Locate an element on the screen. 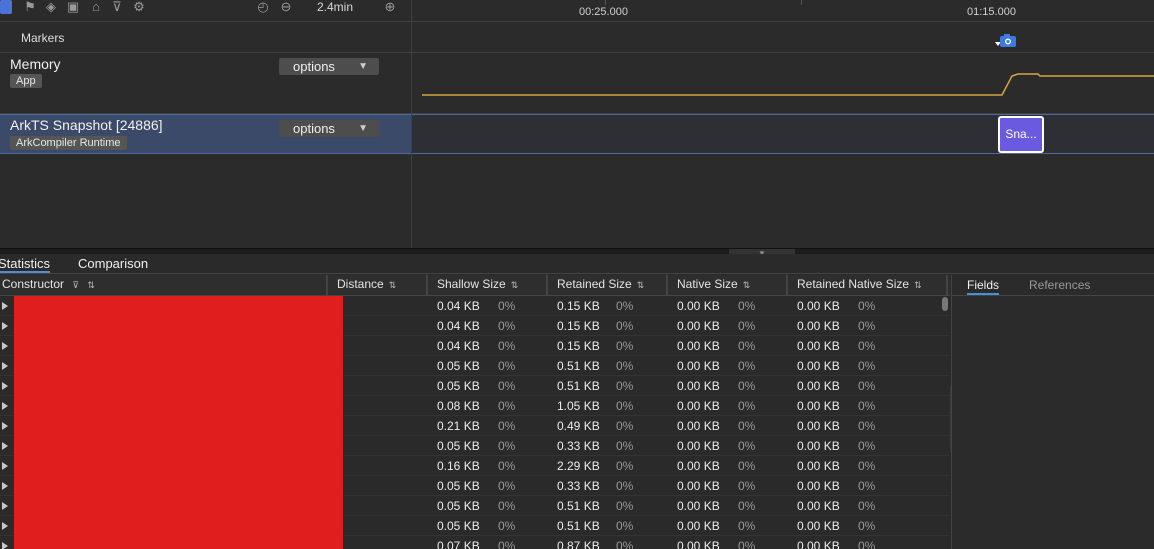 Image resolution: width=1154 pixels, height=549 pixels. col-native-label: Native Size is located at coordinates (707, 284).